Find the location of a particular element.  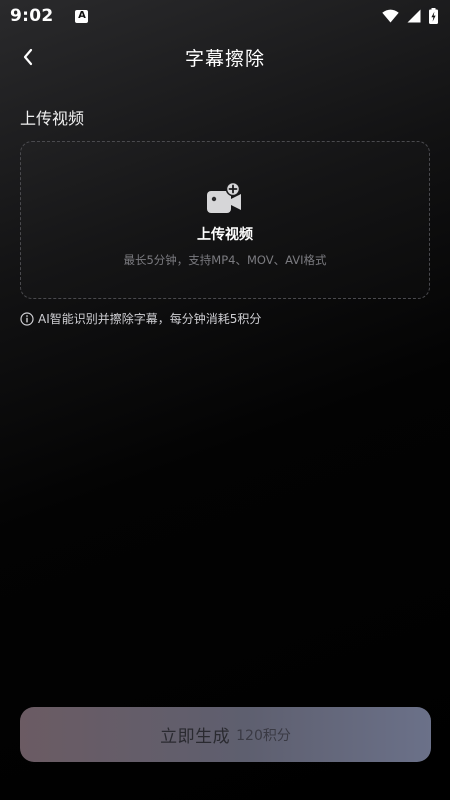

app-notification-letter: A is located at coordinates (82, 15).